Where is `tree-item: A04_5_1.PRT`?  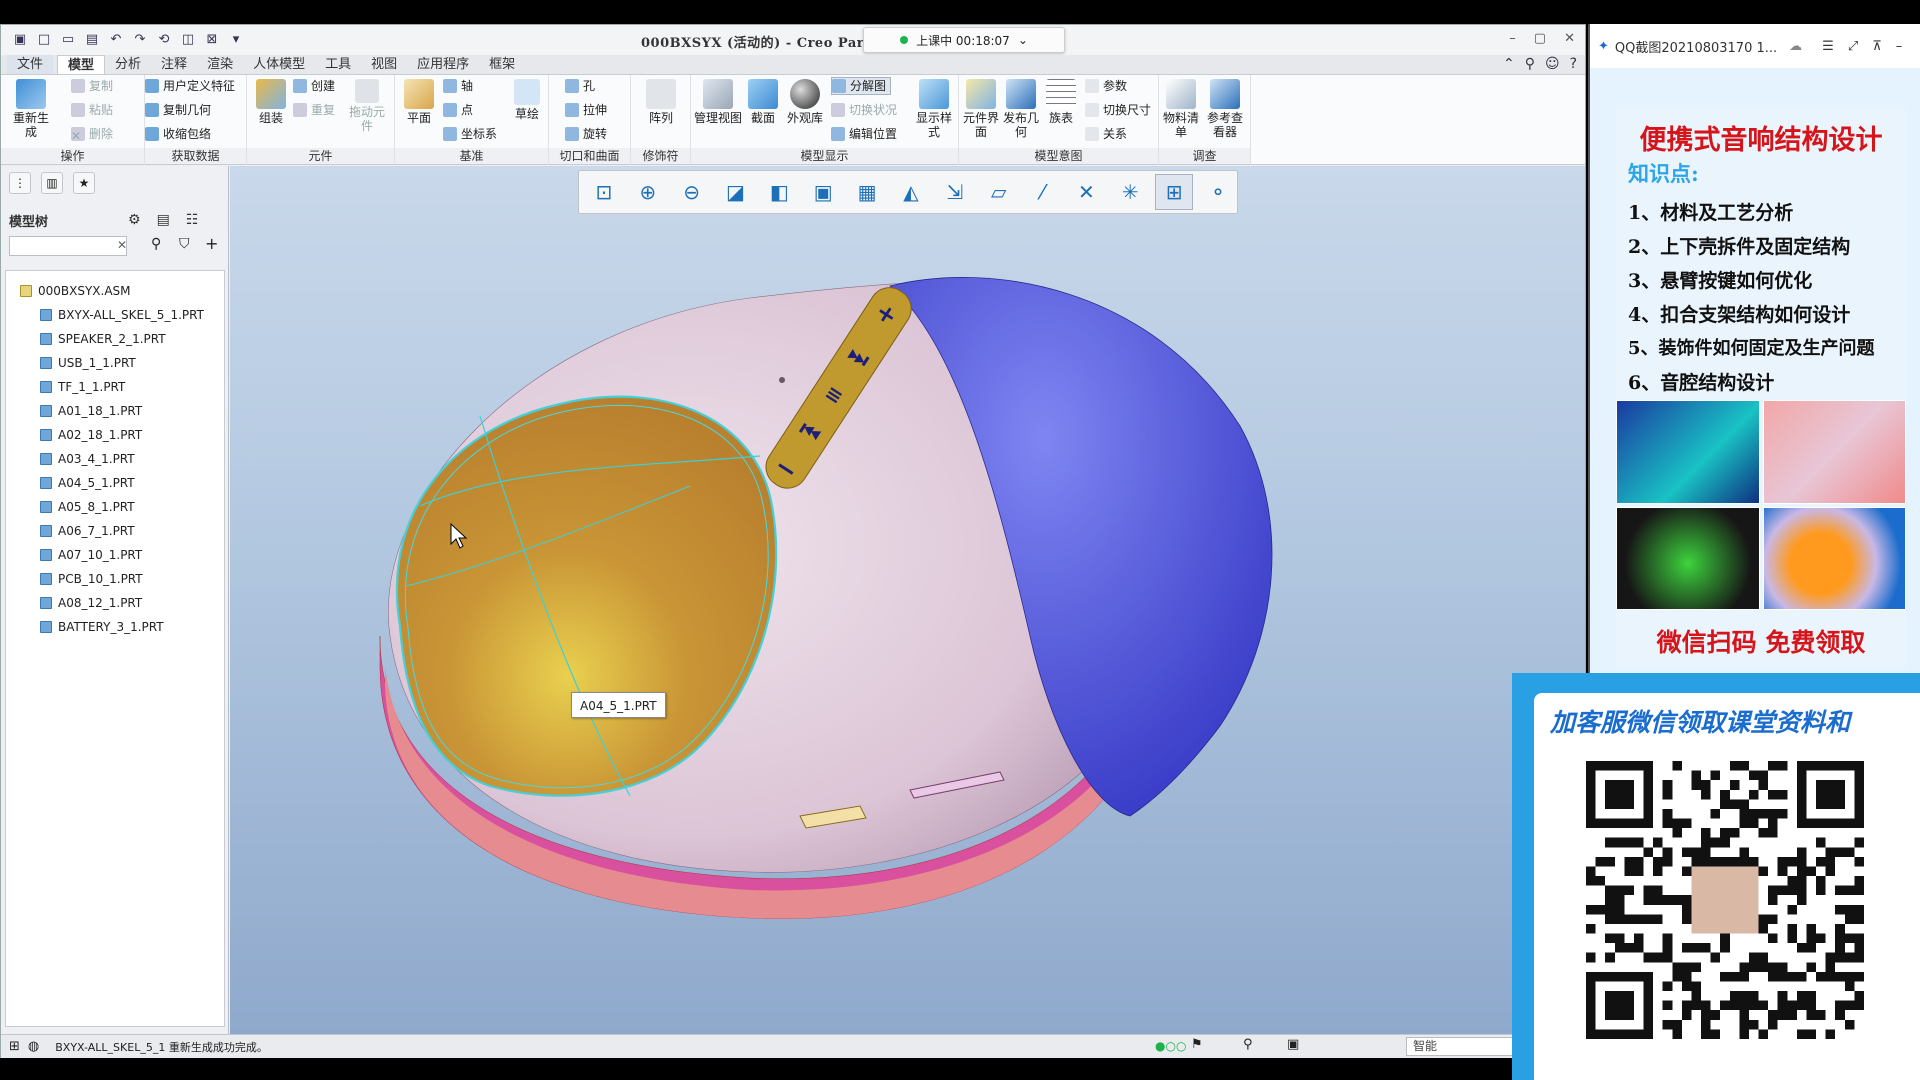 tree-item: A04_5_1.PRT is located at coordinates (115, 483).